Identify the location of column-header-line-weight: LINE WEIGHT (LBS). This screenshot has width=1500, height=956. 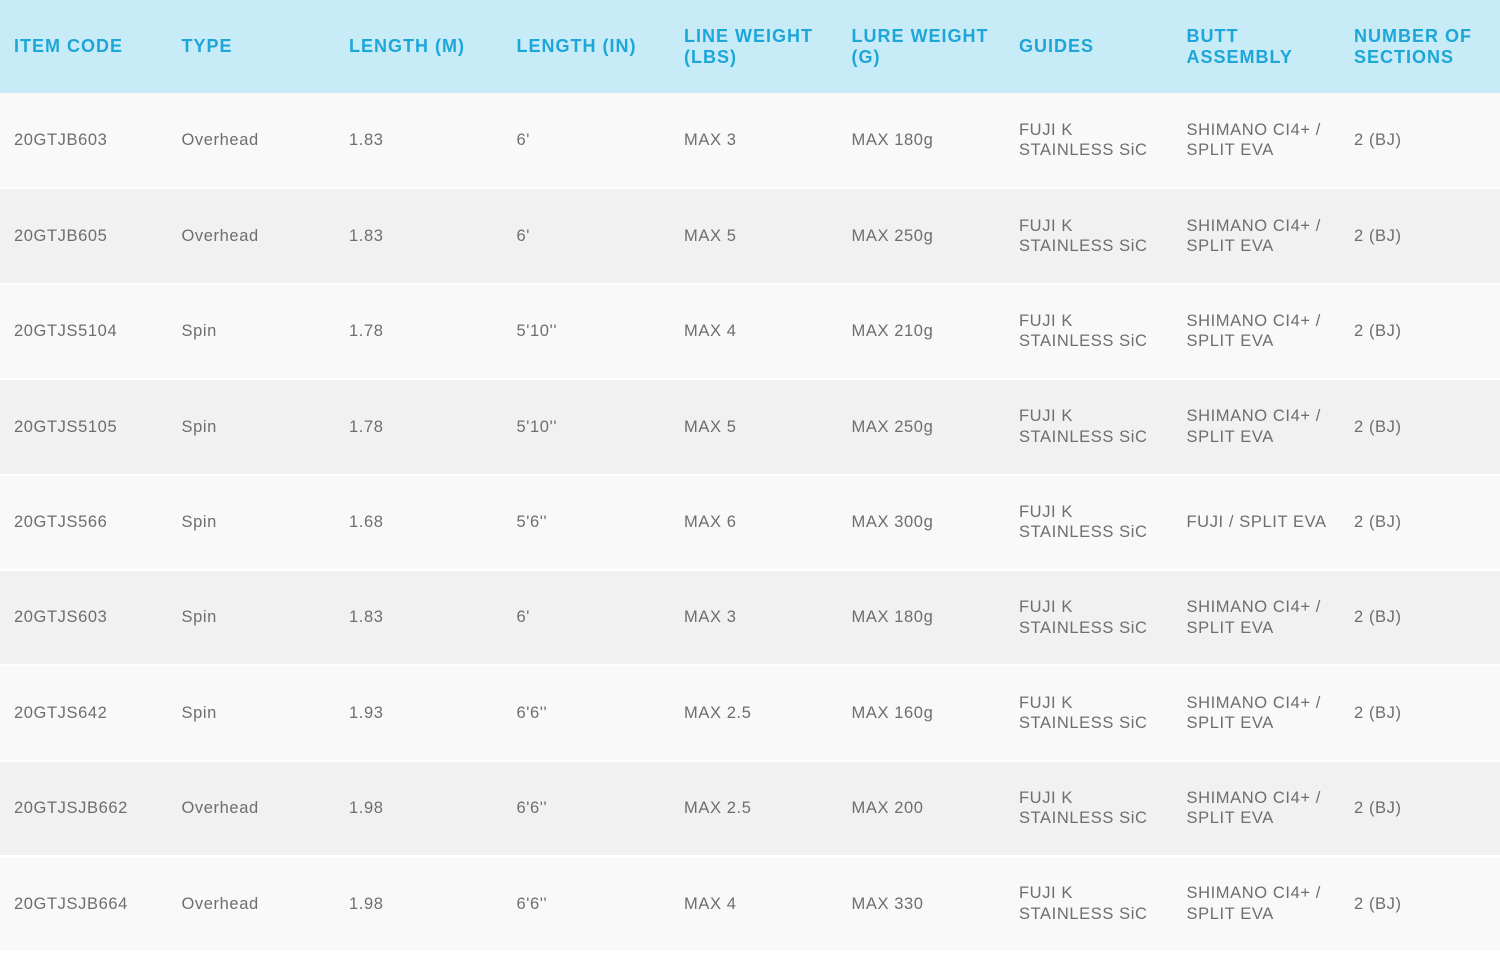
(748, 46).